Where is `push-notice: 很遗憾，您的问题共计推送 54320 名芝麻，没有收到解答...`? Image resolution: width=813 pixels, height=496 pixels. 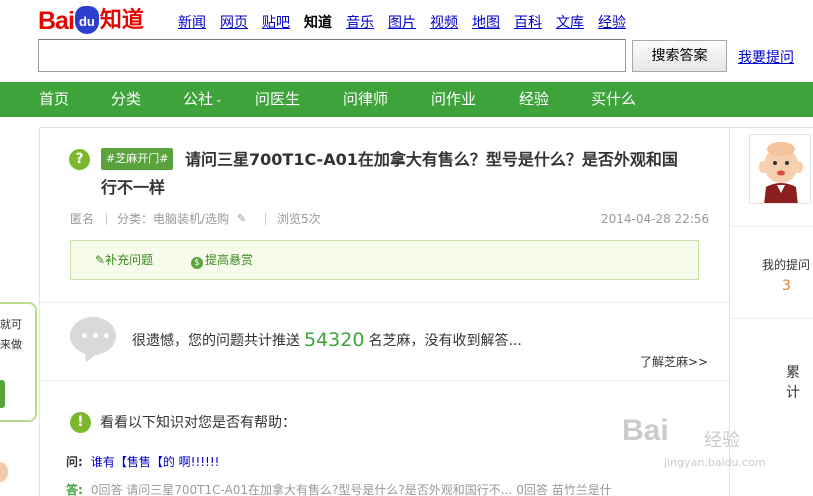
push-notice: 很遗憾，您的问题共计推送 54320 名芝麻，没有收到解答... is located at coordinates (327, 340).